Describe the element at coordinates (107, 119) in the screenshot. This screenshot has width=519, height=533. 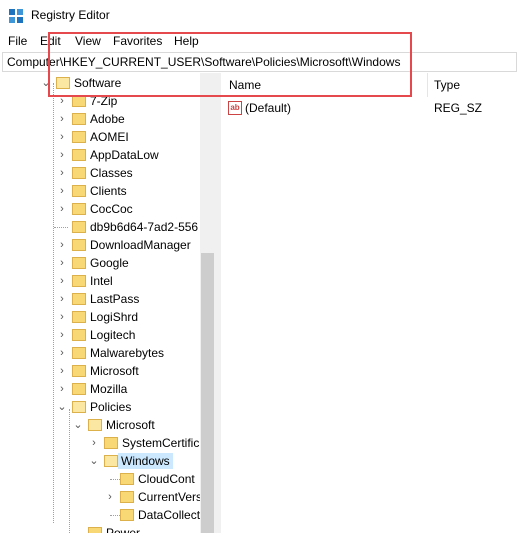
I see `tree-item-label: Adobe` at that location.